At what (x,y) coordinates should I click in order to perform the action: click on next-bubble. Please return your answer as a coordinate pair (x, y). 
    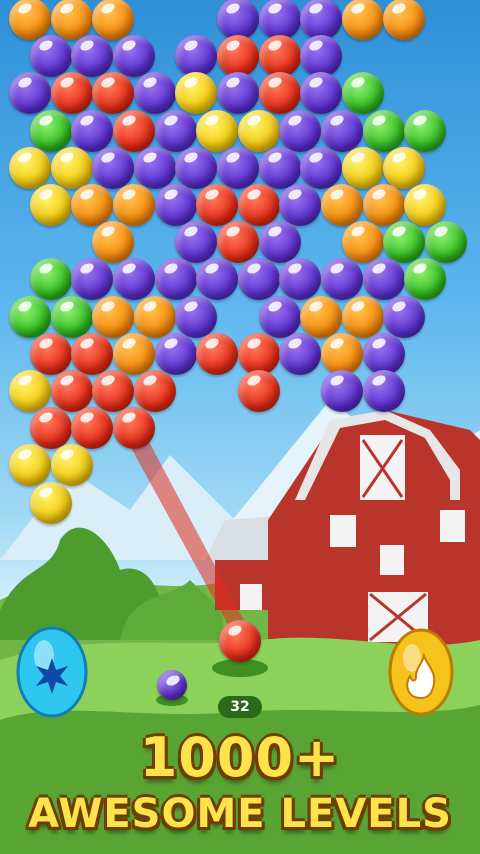
    Looking at the image, I should click on (172, 685).